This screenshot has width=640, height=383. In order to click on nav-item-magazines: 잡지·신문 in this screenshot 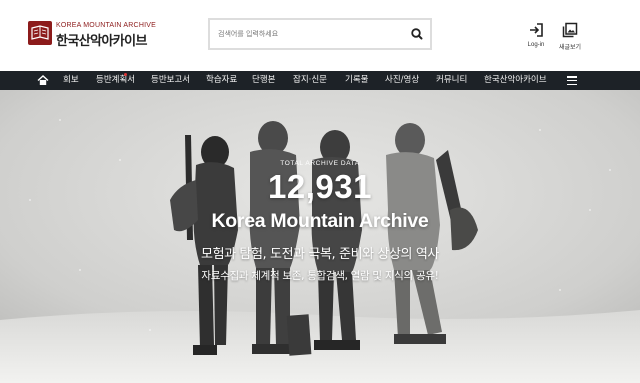, I will do `click(310, 80)`.